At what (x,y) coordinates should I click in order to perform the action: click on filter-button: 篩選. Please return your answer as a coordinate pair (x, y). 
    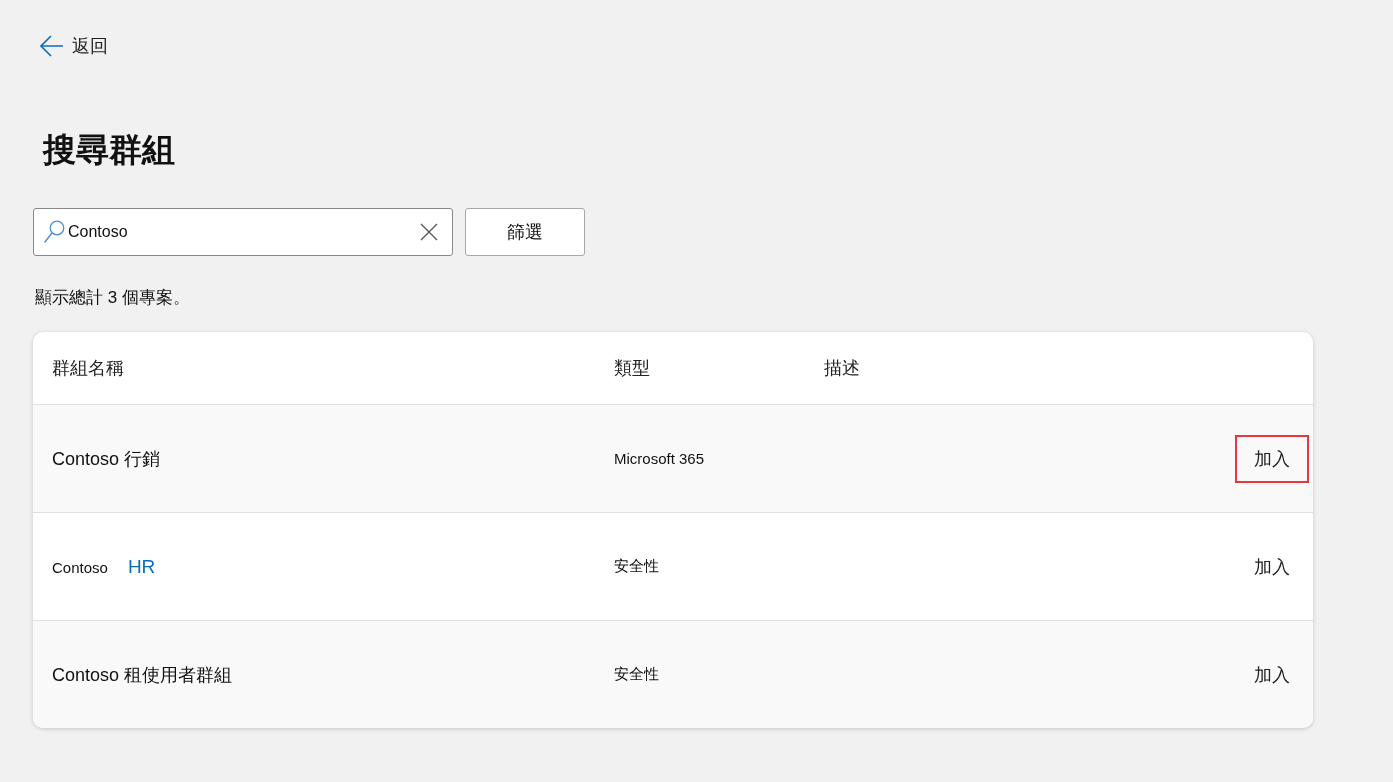
    Looking at the image, I should click on (525, 232).